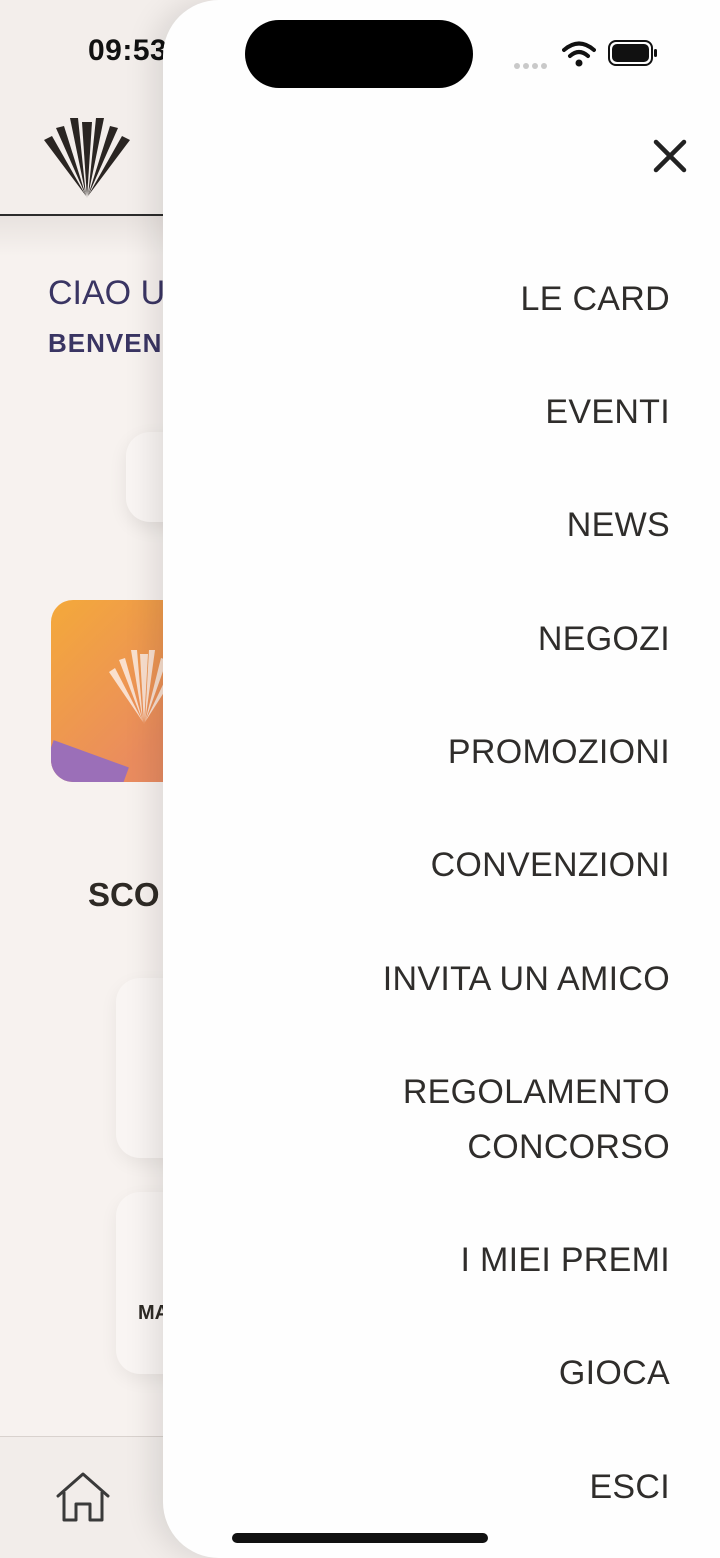 Image resolution: width=720 pixels, height=1558 pixels. I want to click on close-icon, so click(670, 156).